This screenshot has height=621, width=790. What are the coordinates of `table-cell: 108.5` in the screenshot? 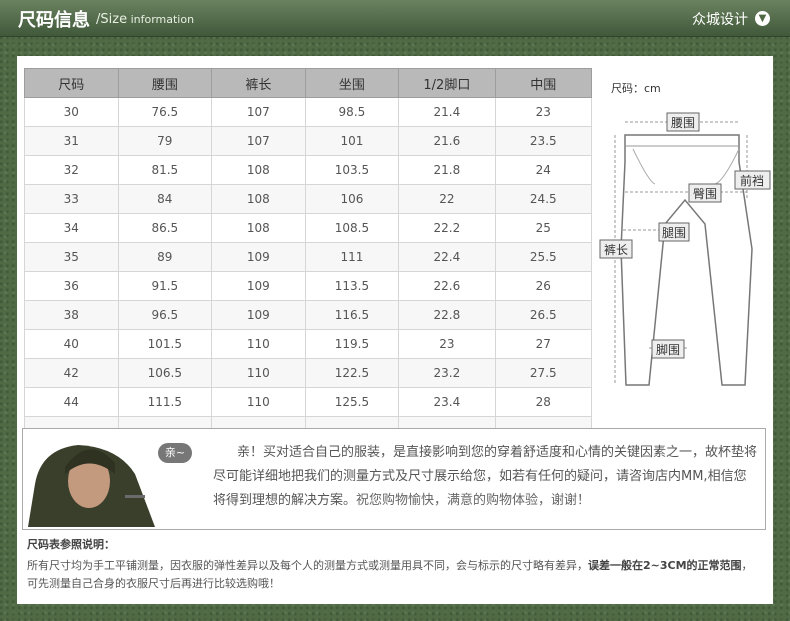 It's located at (352, 228).